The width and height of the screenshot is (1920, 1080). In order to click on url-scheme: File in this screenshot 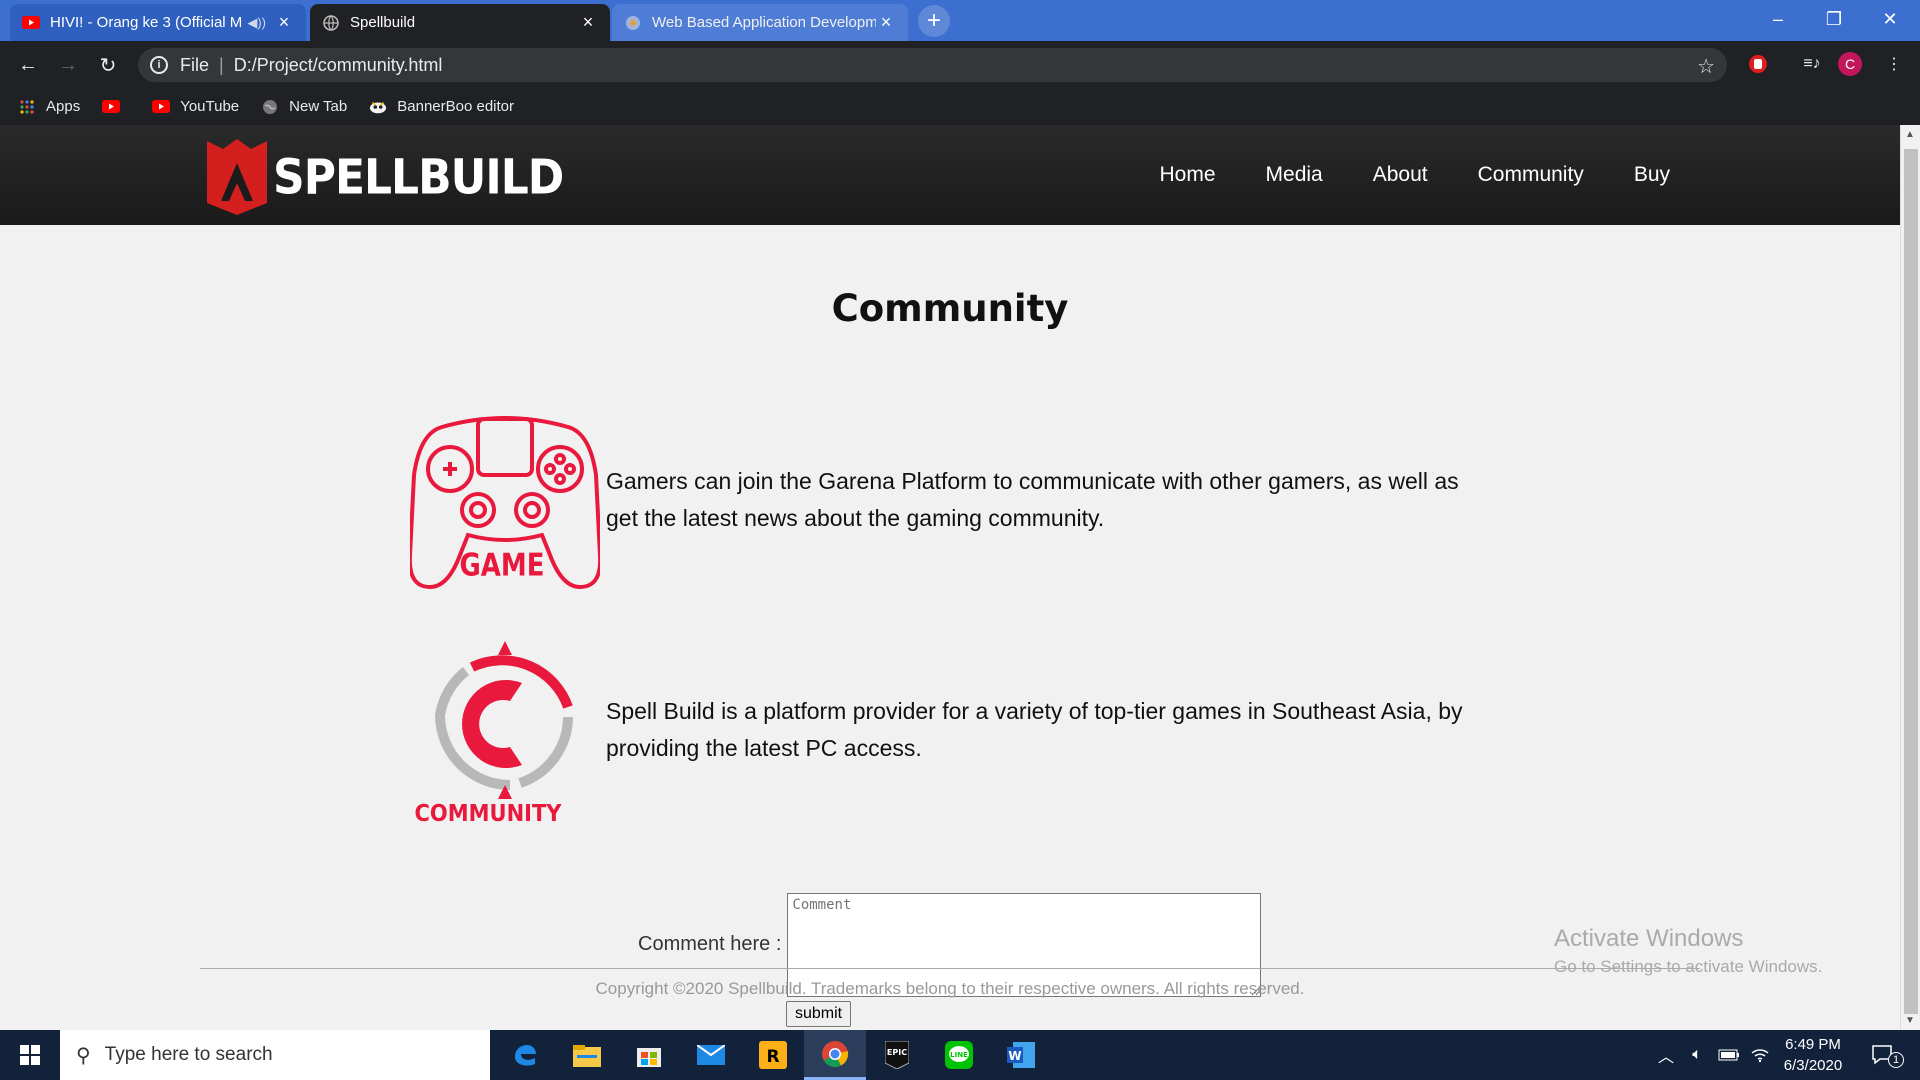, I will do `click(195, 64)`.